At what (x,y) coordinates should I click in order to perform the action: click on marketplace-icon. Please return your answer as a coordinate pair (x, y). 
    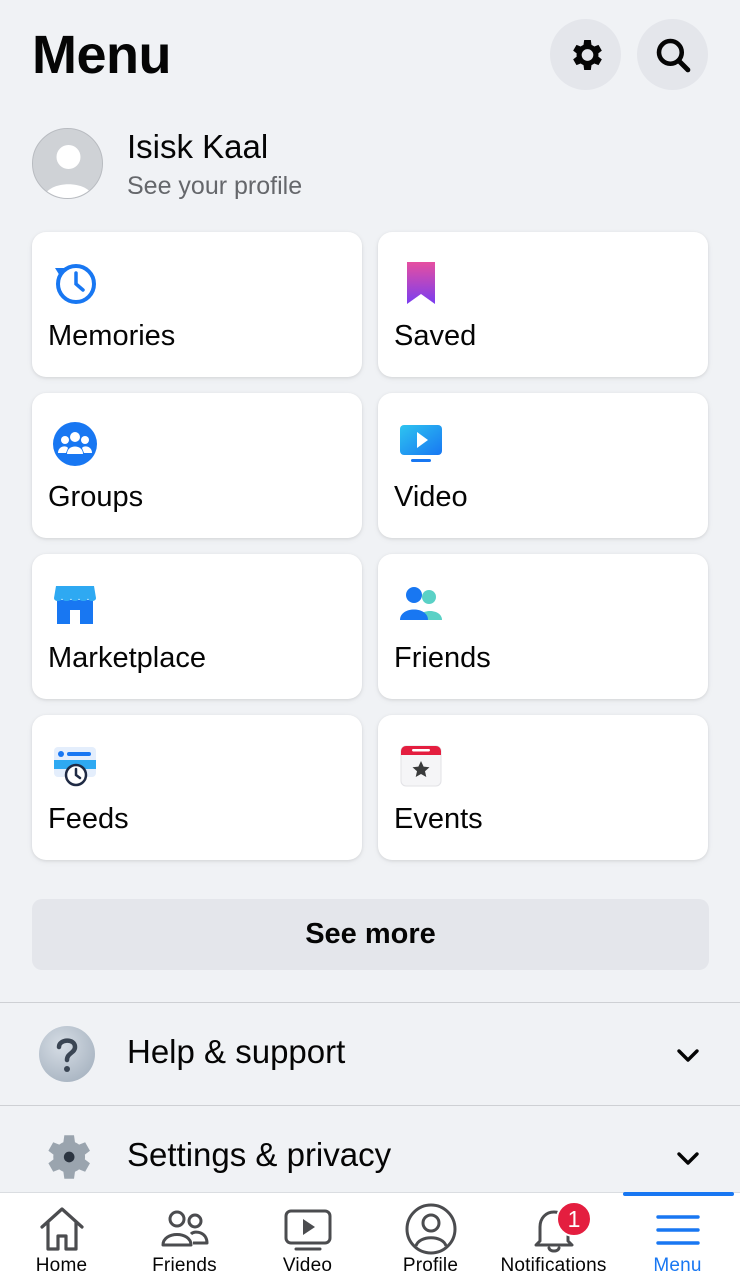
    Looking at the image, I should click on (75, 605).